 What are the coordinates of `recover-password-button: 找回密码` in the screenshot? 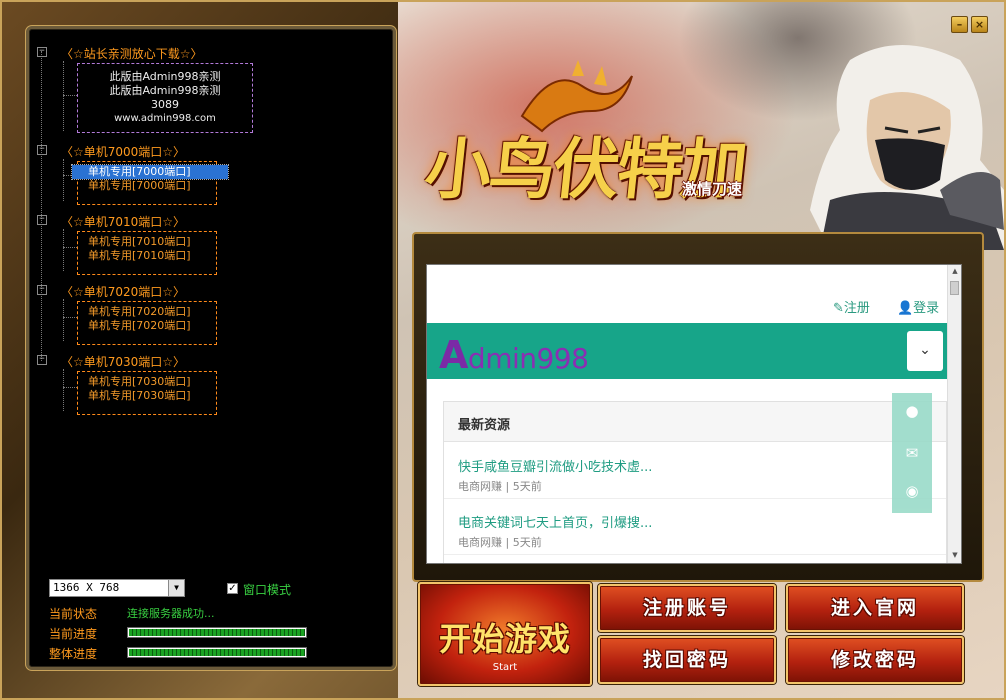 It's located at (687, 660).